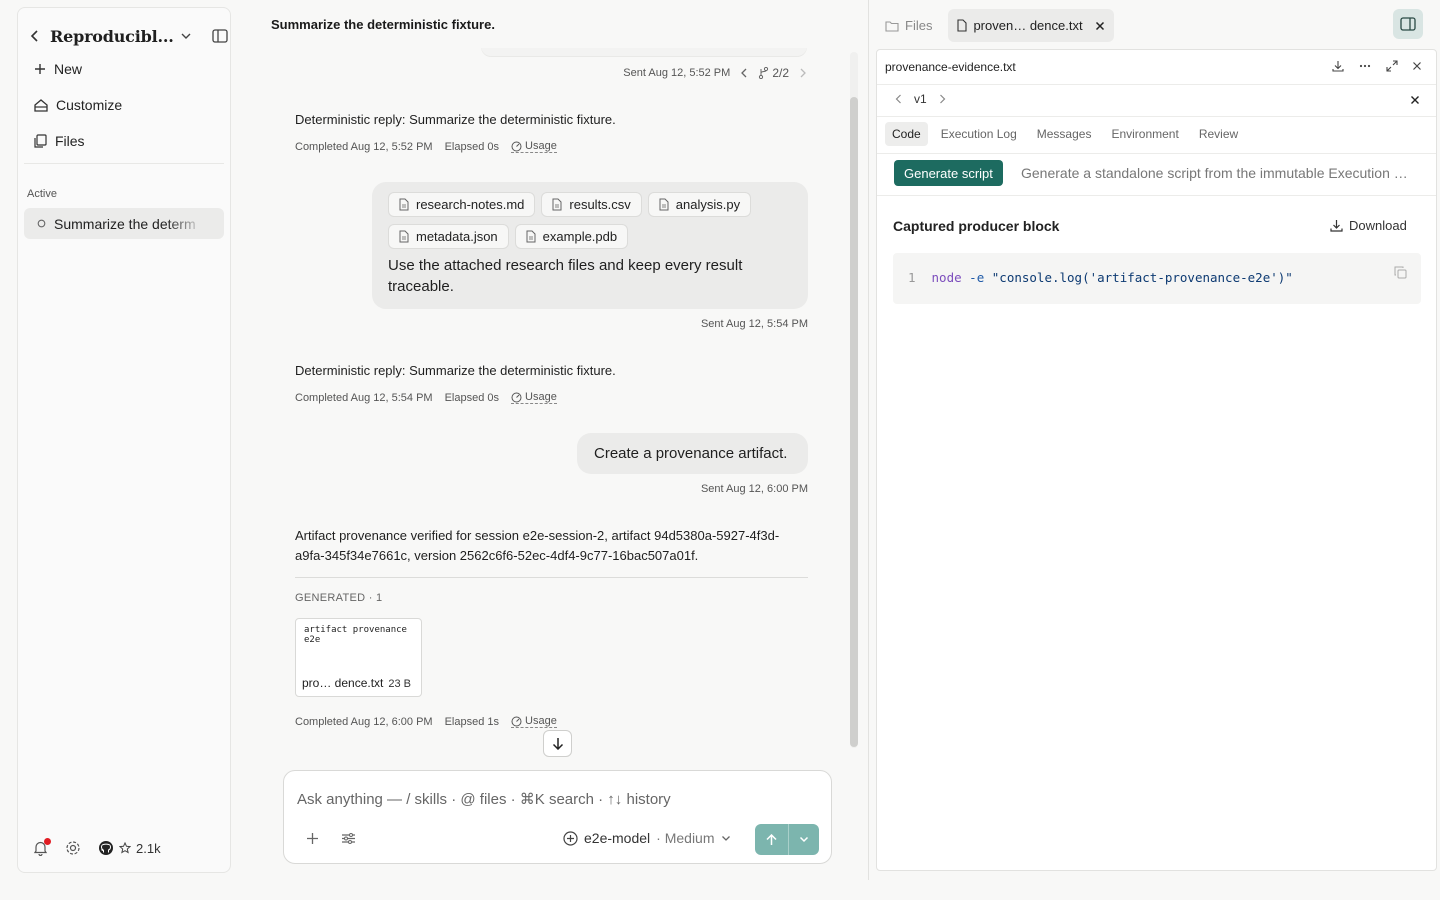 This screenshot has height=900, width=1440. I want to click on github-stars-link: 2.1k, so click(129, 848).